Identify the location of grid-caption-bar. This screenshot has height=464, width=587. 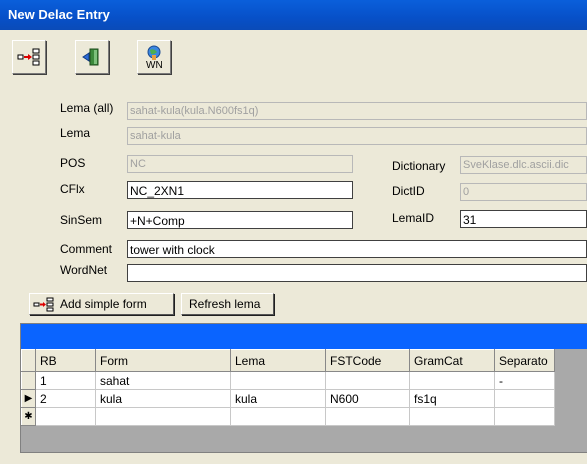
(304, 336).